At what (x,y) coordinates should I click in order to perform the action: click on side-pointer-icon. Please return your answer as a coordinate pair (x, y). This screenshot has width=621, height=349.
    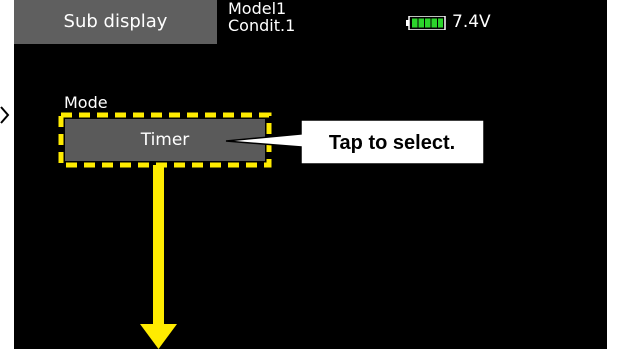
    Looking at the image, I should click on (5, 115).